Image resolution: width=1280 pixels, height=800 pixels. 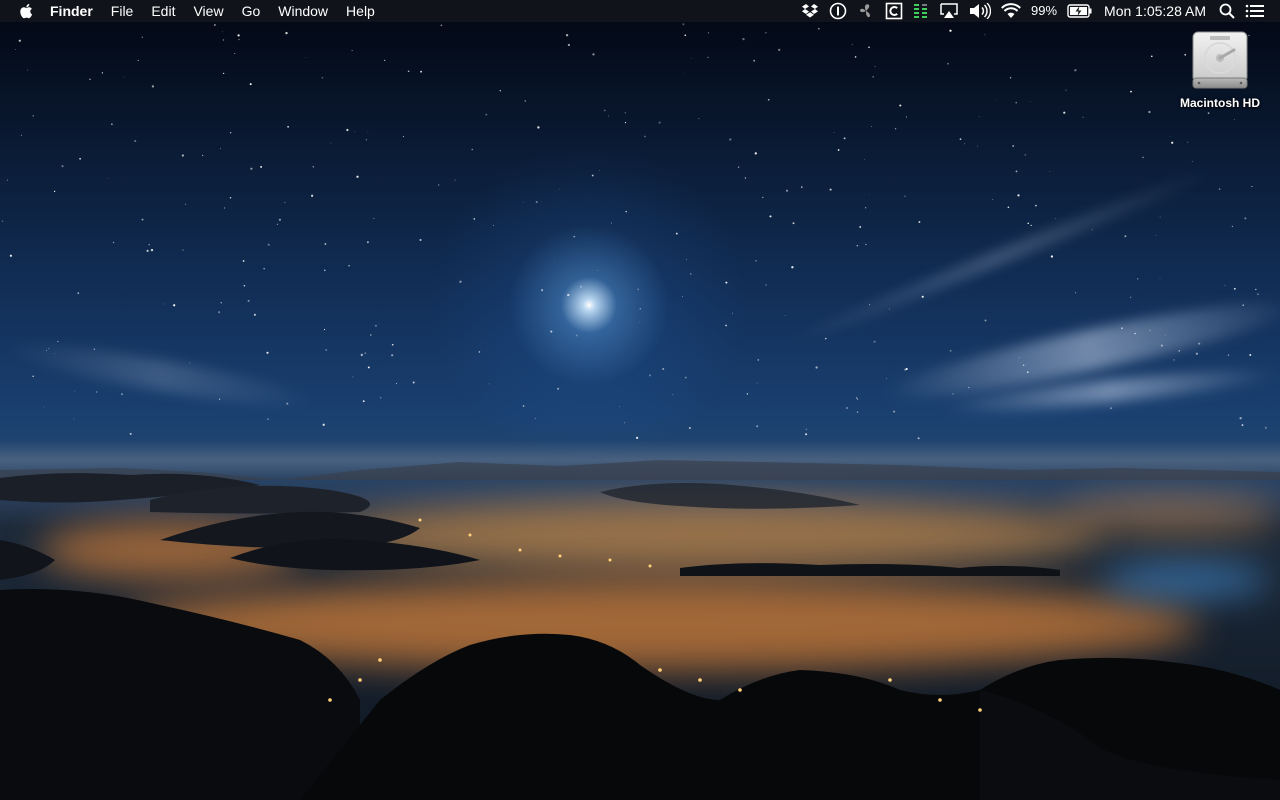 What do you see at coordinates (838, 11) in the screenshot?
I see `1password-icon` at bounding box center [838, 11].